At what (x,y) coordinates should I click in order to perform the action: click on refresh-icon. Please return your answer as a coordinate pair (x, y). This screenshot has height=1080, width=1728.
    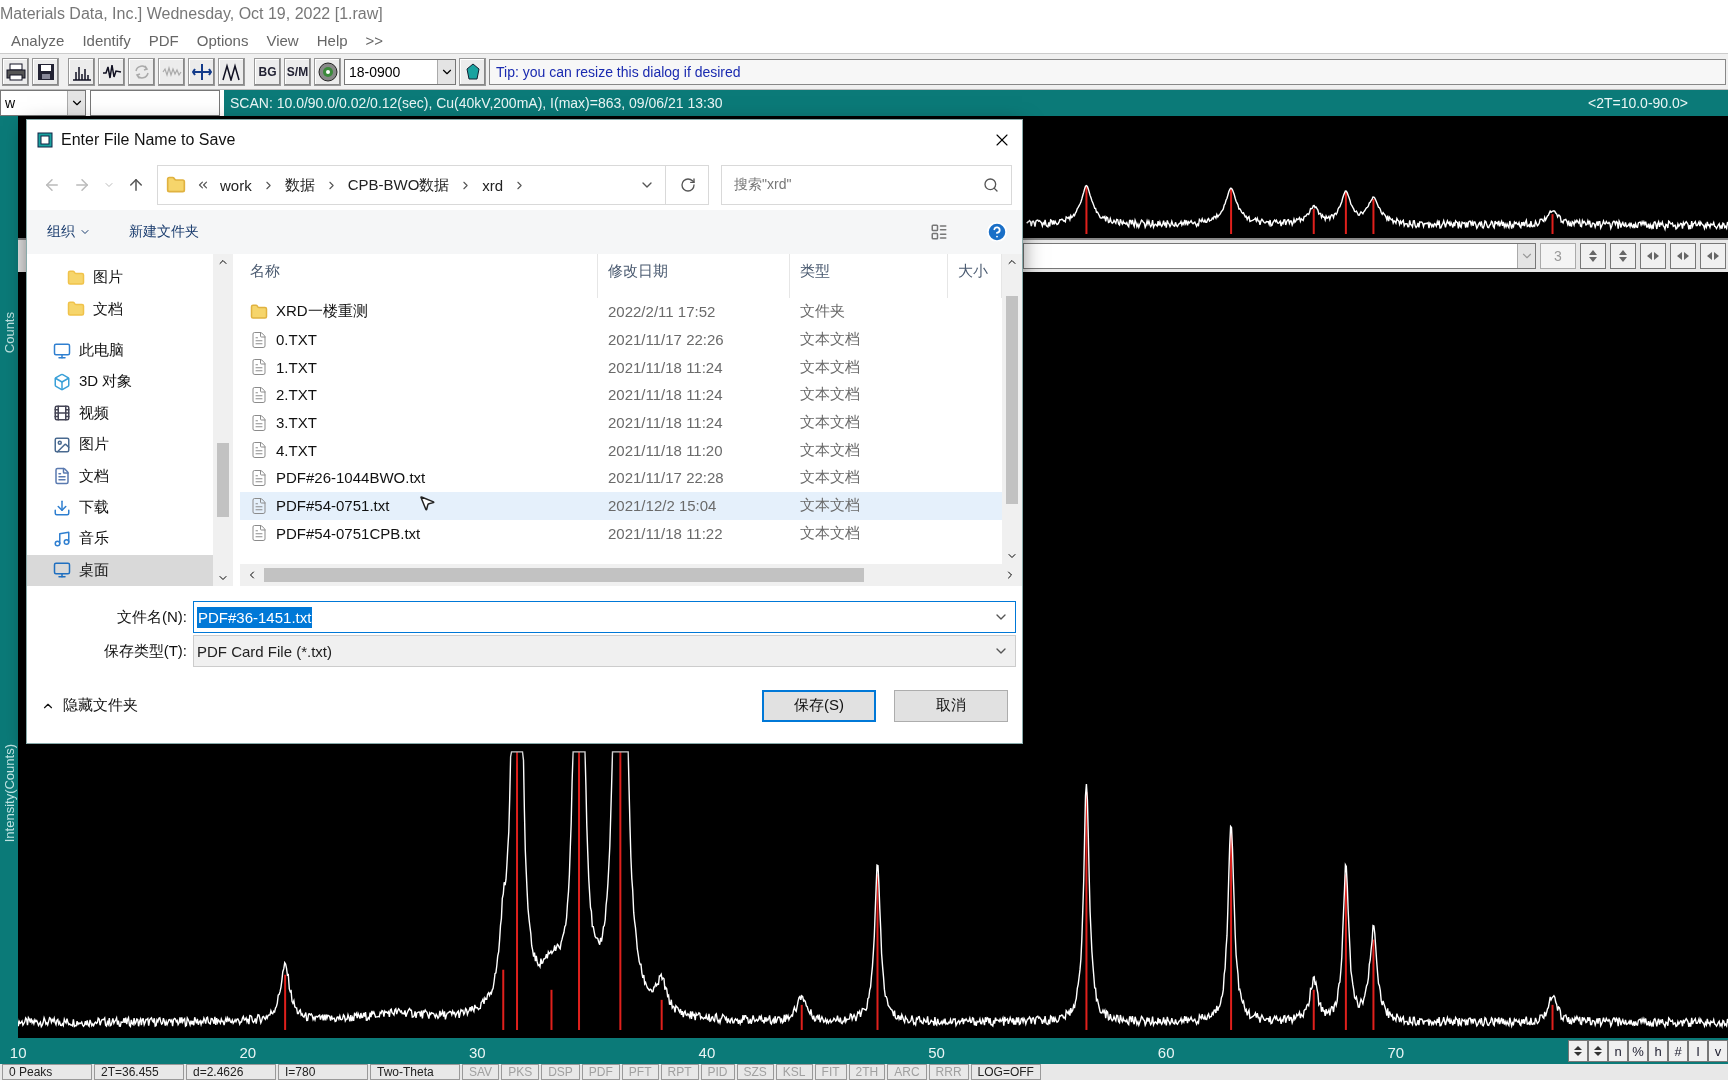
    Looking at the image, I should click on (688, 185).